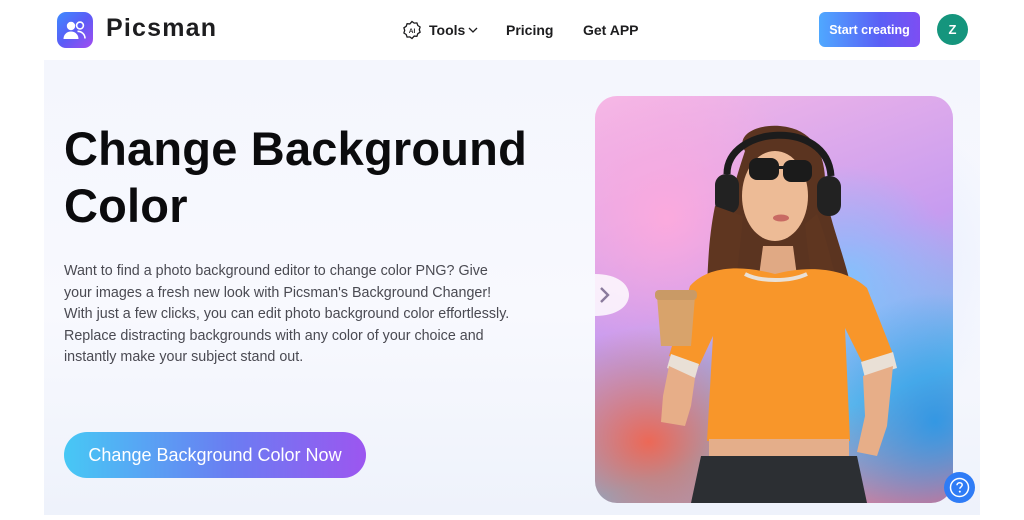 Image resolution: width=1024 pixels, height=520 pixels. Describe the element at coordinates (161, 28) in the screenshot. I see `brand-name: Picsman` at that location.